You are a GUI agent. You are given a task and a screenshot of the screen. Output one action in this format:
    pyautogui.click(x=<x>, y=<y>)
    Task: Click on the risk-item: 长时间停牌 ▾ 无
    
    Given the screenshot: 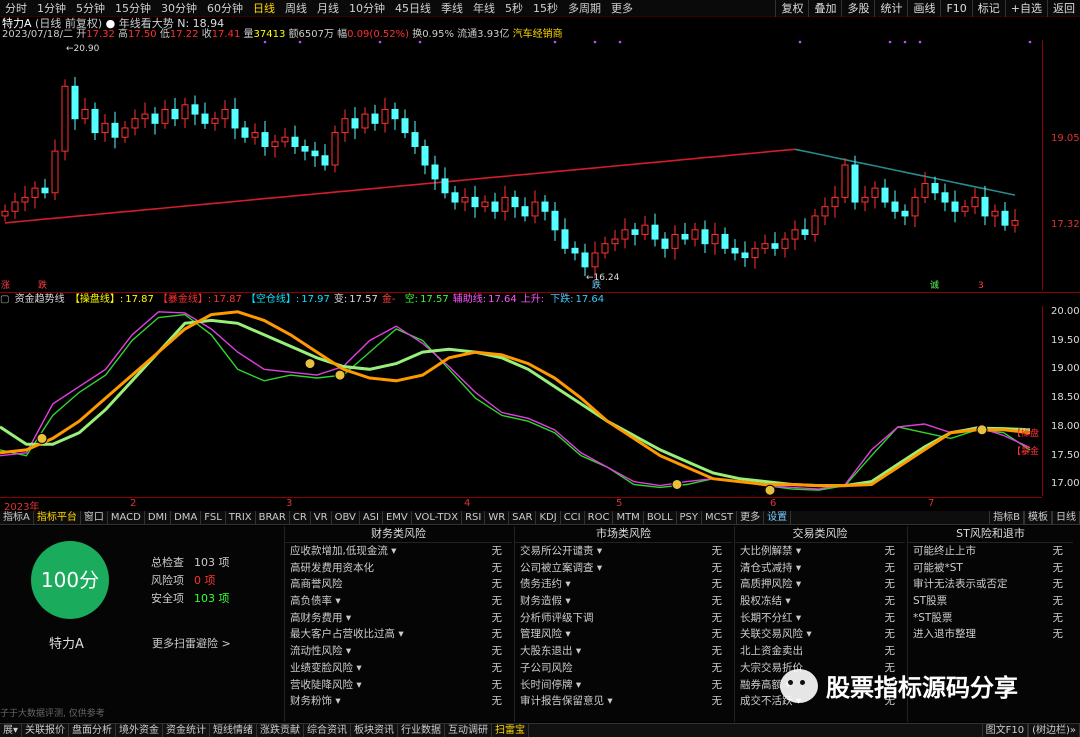 What is the action you would take?
    pyautogui.click(x=623, y=685)
    